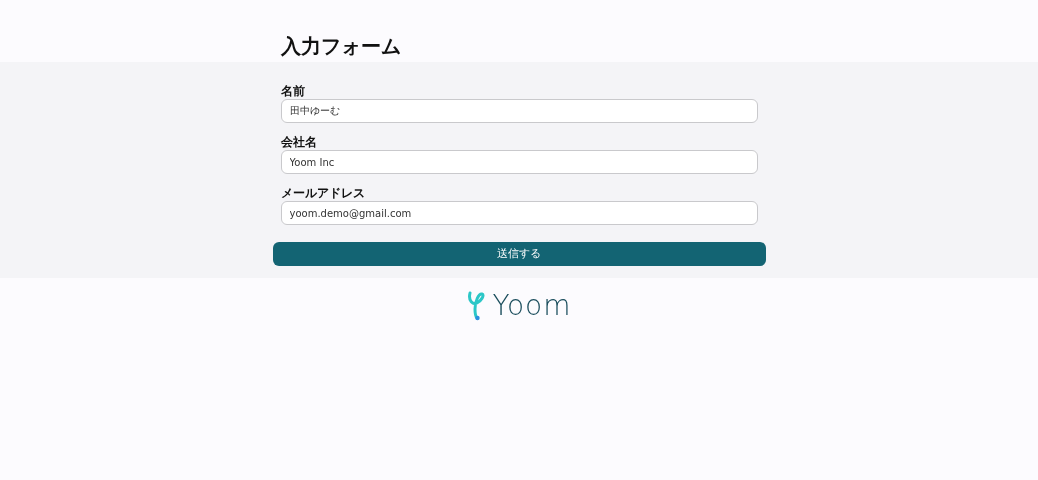 The image size is (1038, 480). What do you see at coordinates (519, 162) in the screenshot?
I see `input-field: Yoom Inc` at bounding box center [519, 162].